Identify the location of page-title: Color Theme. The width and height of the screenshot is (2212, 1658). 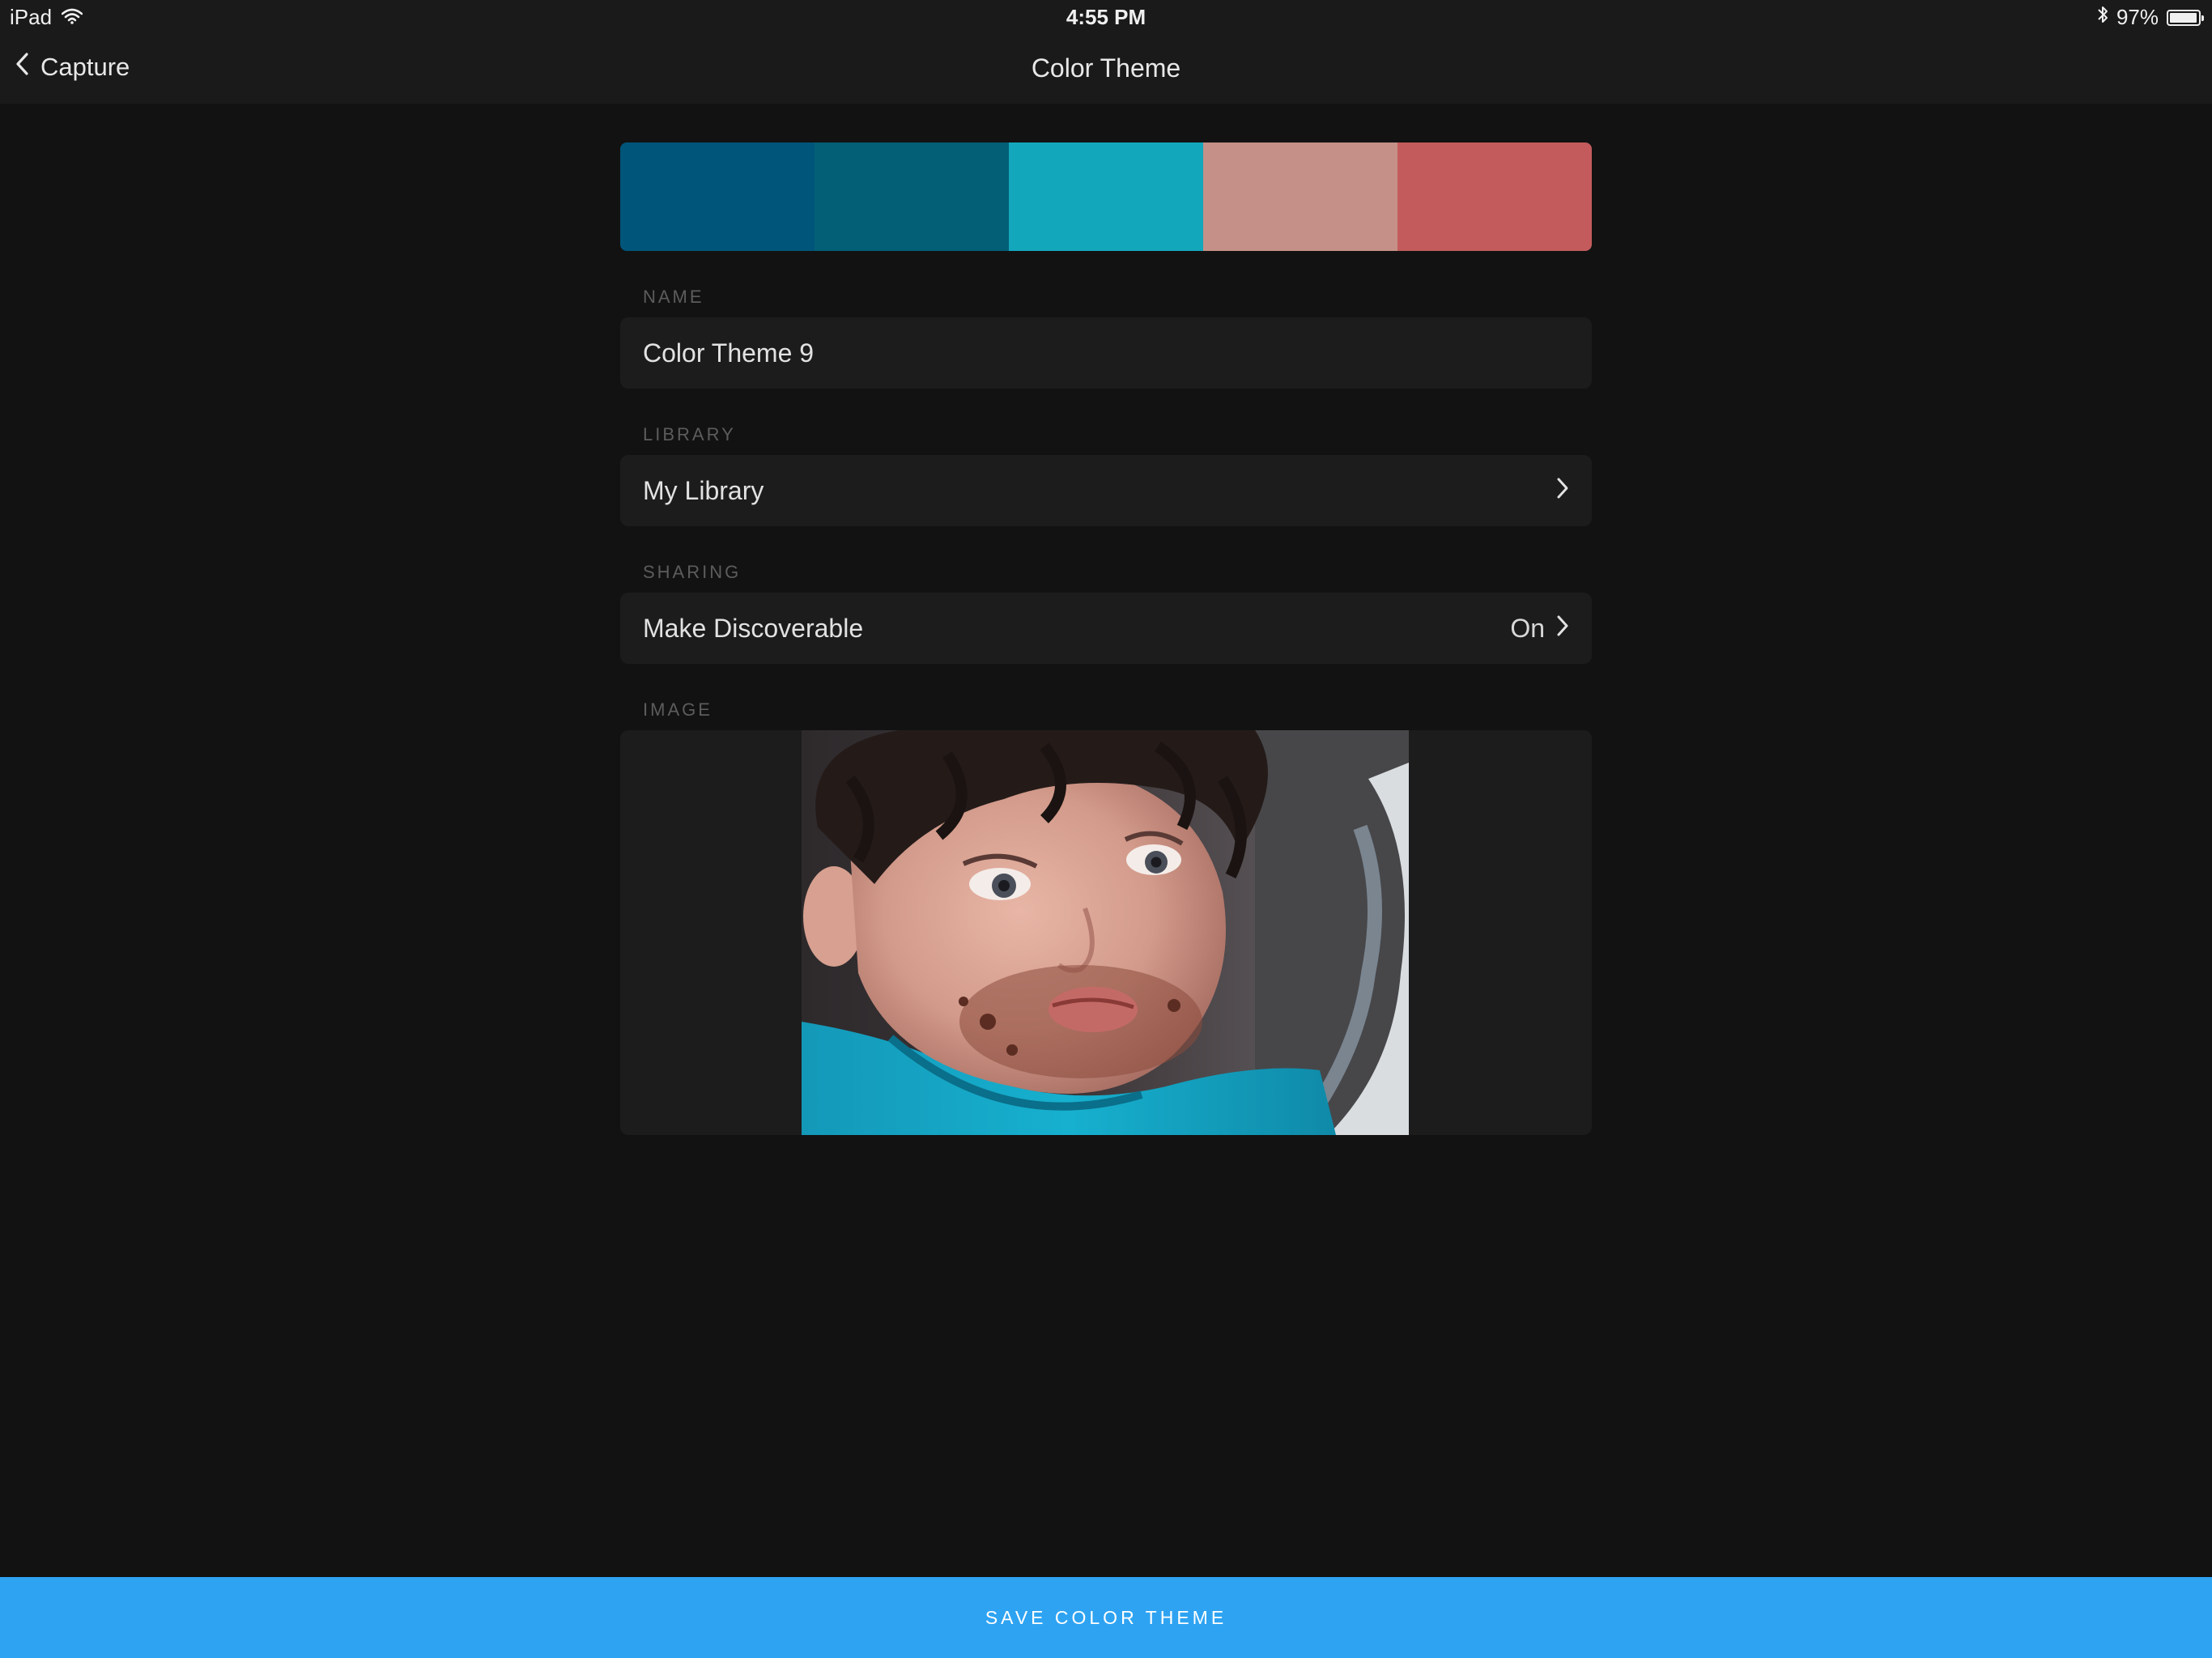
(1106, 68).